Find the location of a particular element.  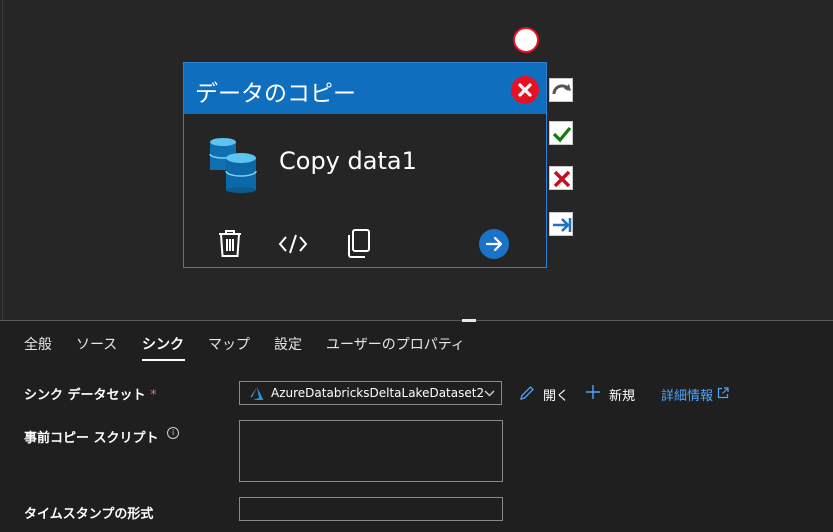

panel-splitter is located at coordinates (416, 320).